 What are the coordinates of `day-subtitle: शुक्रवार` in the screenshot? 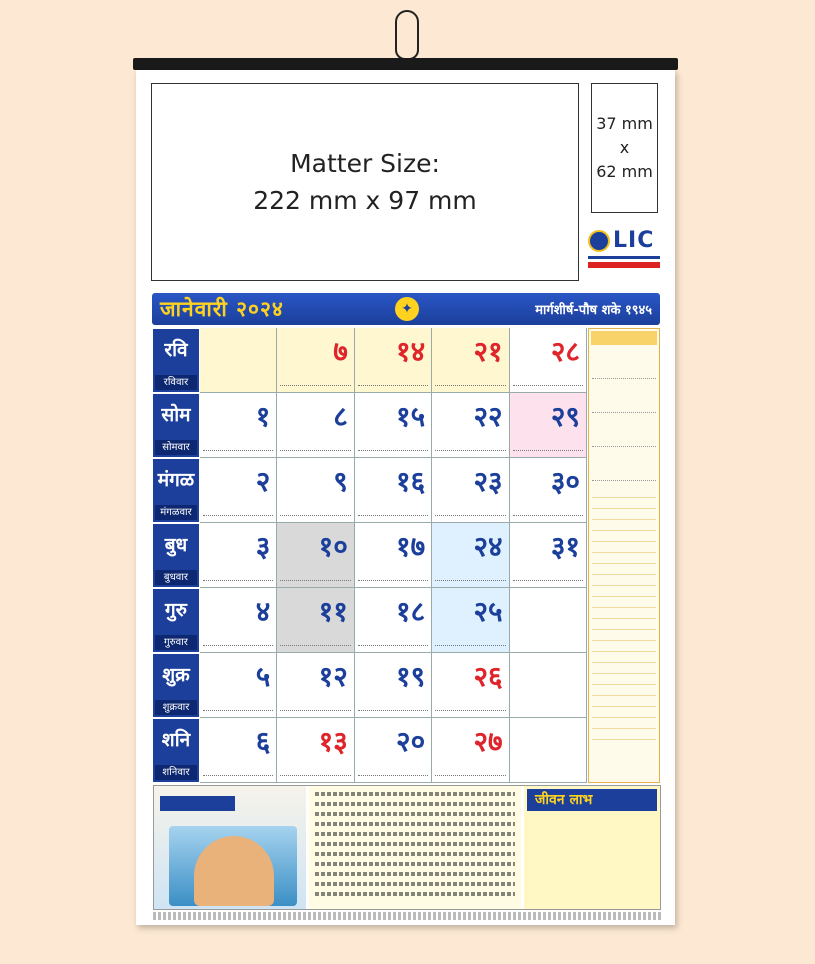 It's located at (176, 707).